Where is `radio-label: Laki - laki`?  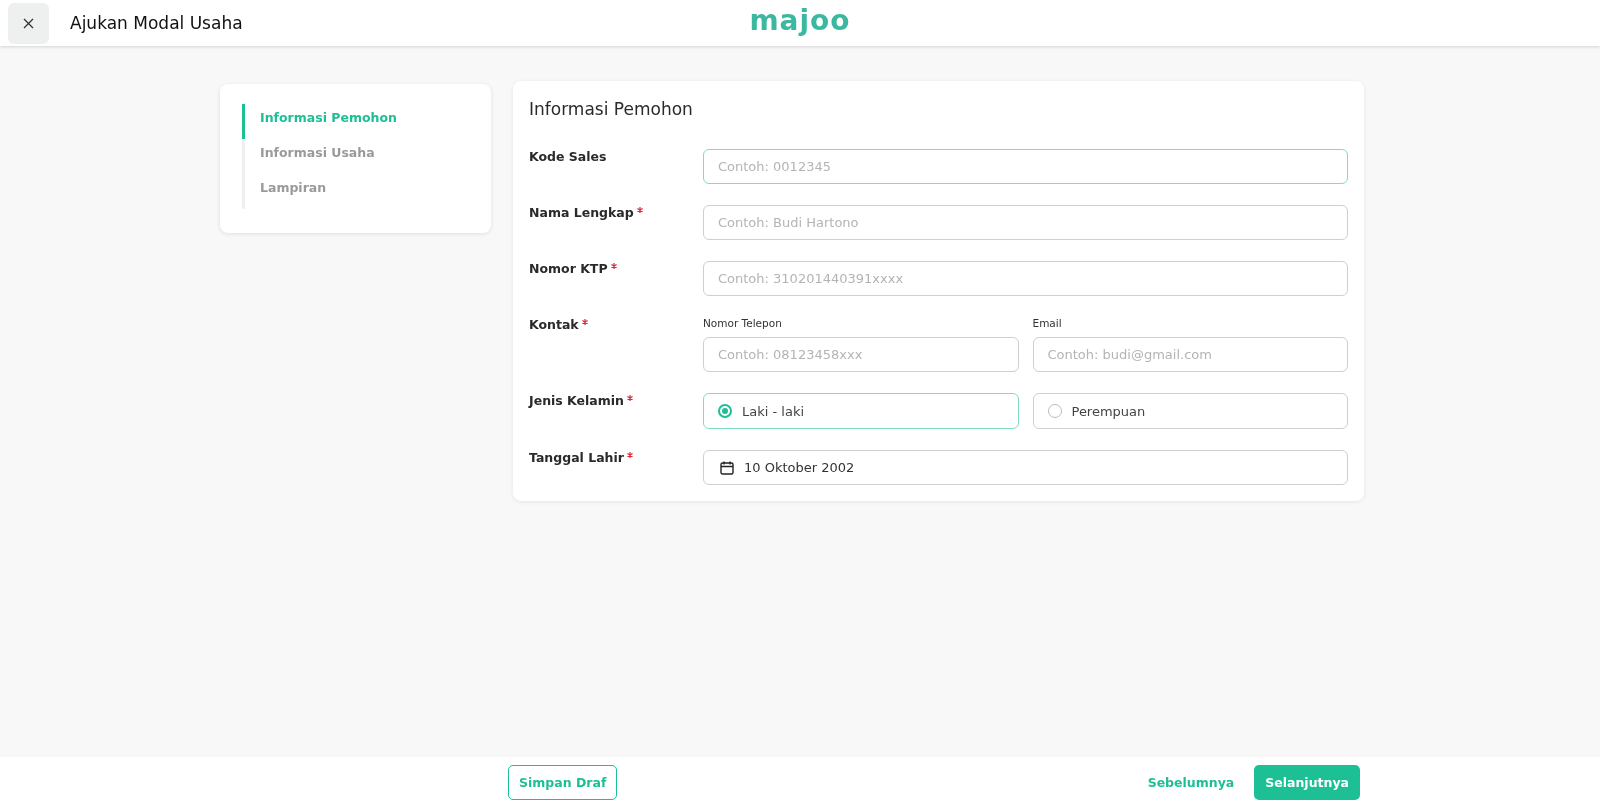 radio-label: Laki - laki is located at coordinates (773, 411).